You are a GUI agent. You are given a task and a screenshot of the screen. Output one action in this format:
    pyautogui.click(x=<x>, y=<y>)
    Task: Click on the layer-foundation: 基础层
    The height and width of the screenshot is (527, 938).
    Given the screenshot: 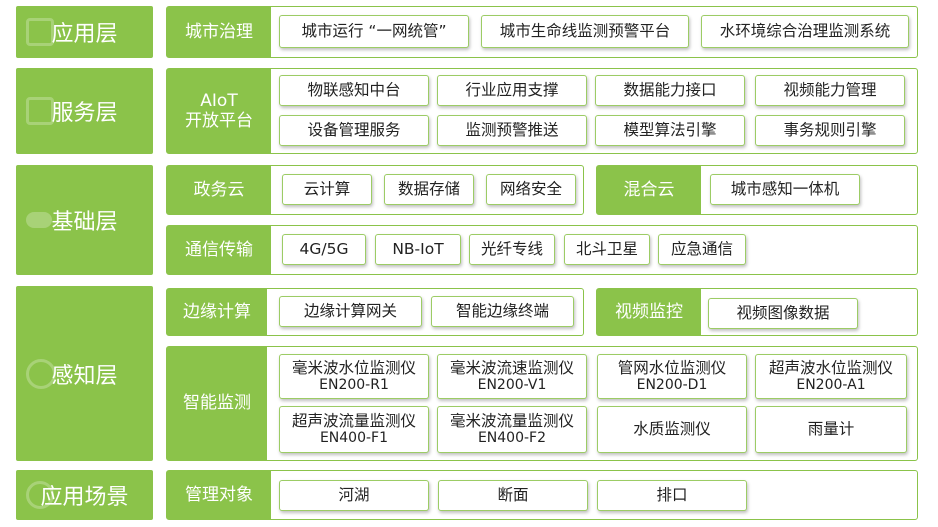 What is the action you would take?
    pyautogui.click(x=84, y=220)
    